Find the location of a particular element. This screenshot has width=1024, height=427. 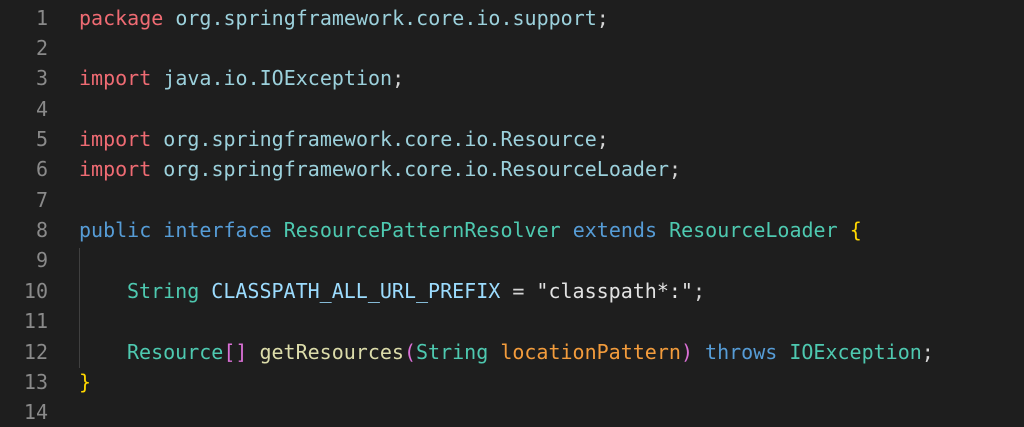

string-literal: "classpath*:" is located at coordinates (614, 291).